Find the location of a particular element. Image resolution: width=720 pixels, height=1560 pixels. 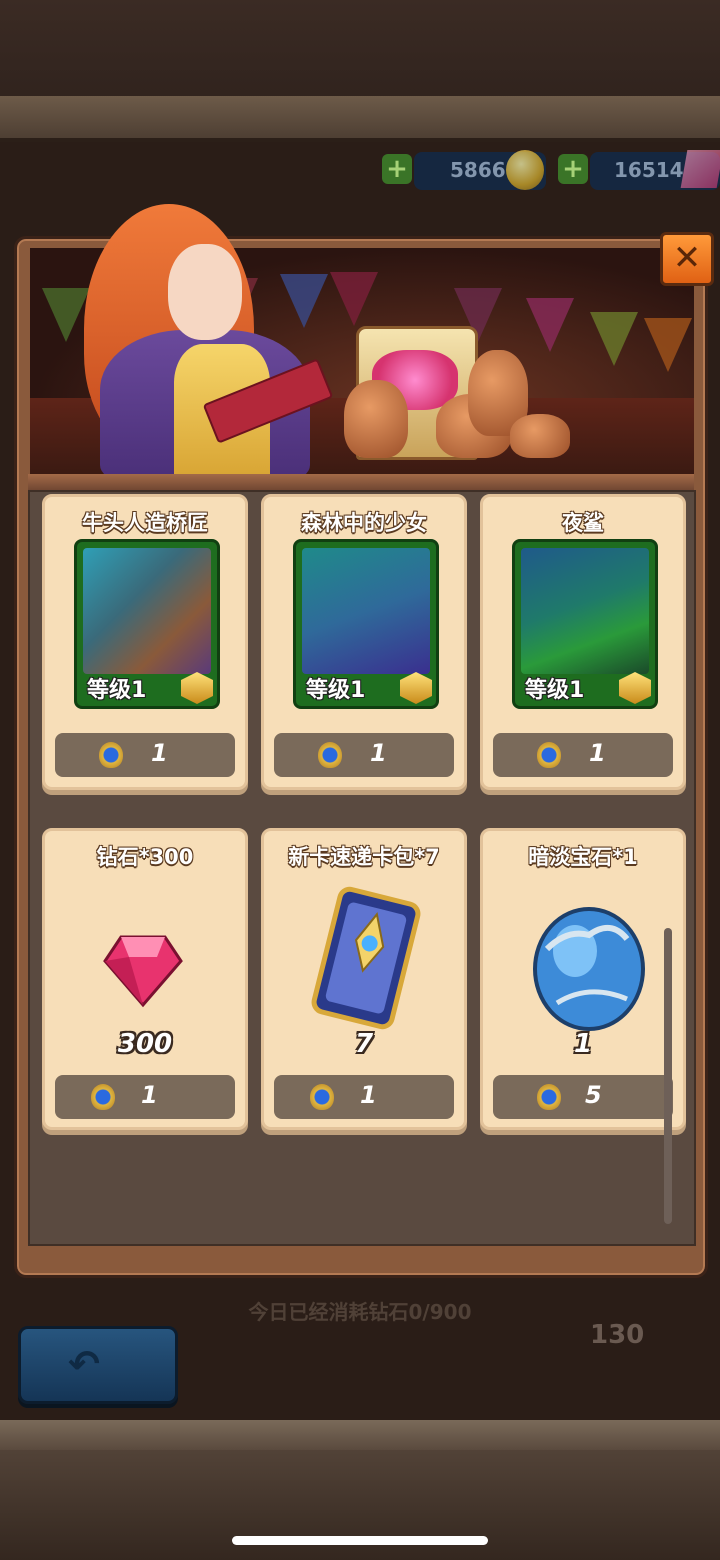

back-arrow-icon: ↶ is located at coordinates (84, 1364).